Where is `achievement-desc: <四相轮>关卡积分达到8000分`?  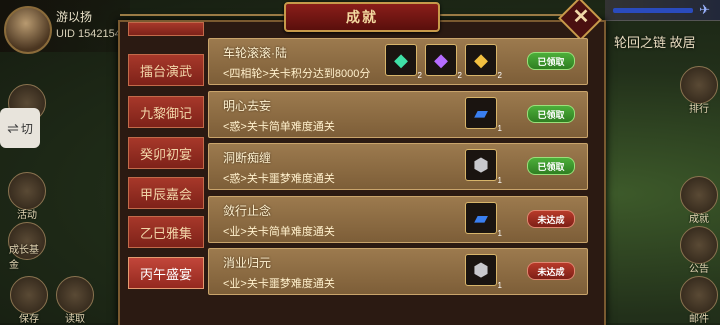 achievement-desc: <四相轮>关卡积分达到8000分 is located at coordinates (297, 74).